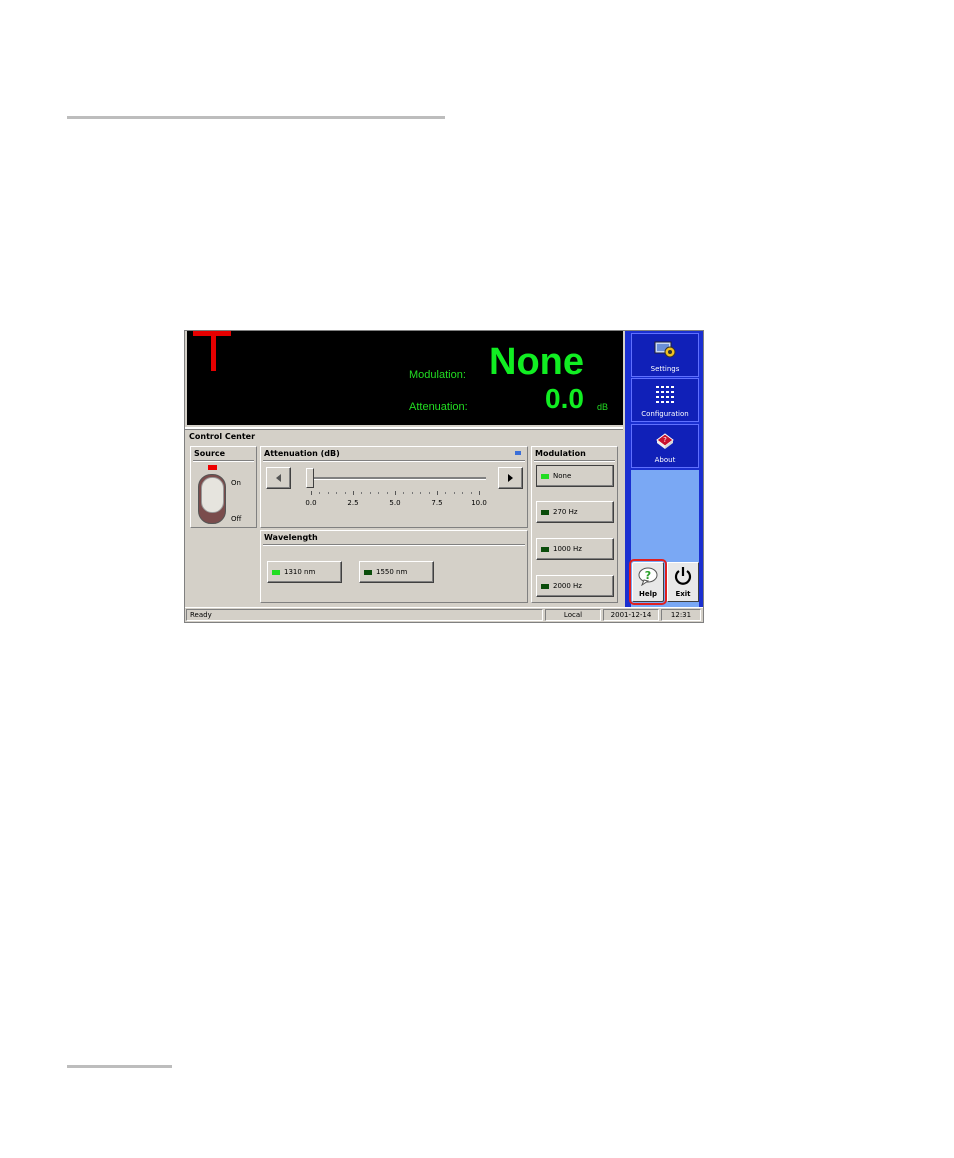 This screenshot has height=1158, width=954. I want to click on top-rule, so click(256, 117).